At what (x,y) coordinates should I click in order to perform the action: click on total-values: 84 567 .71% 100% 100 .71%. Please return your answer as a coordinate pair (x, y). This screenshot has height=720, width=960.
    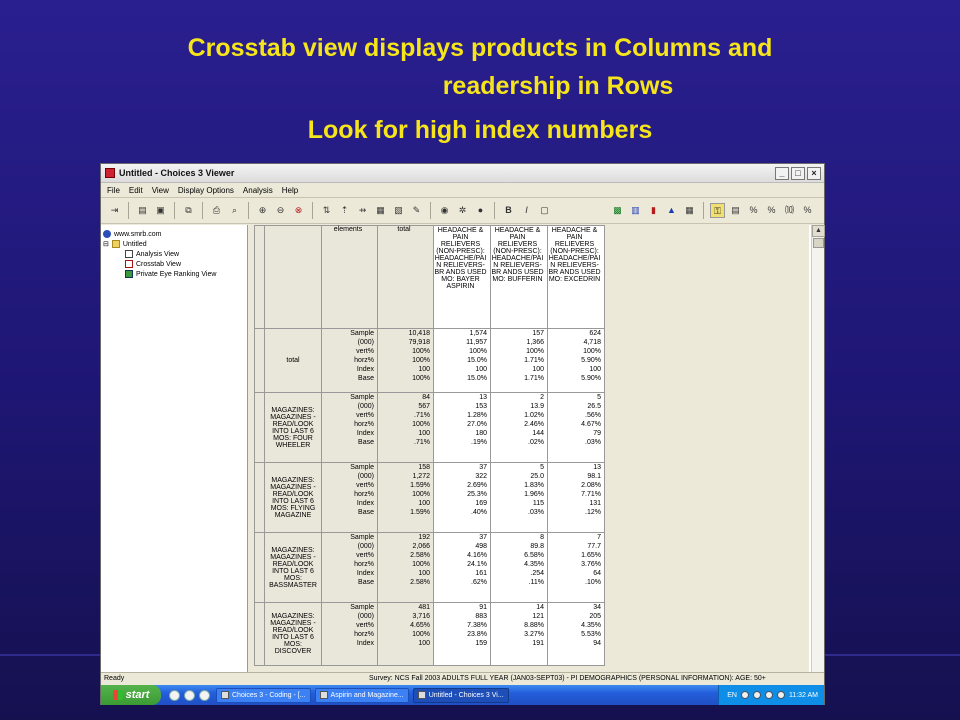
    Looking at the image, I should click on (405, 427).